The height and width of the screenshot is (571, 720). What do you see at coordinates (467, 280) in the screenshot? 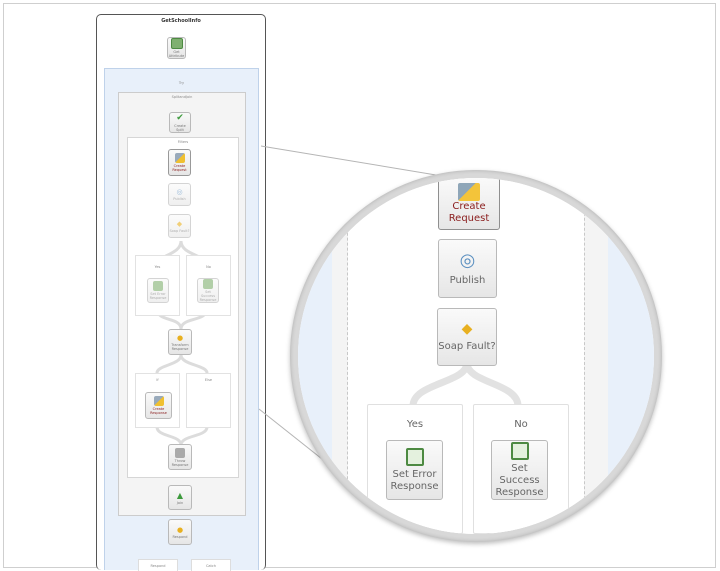
I see `zoom-publish-label: Publish` at bounding box center [467, 280].